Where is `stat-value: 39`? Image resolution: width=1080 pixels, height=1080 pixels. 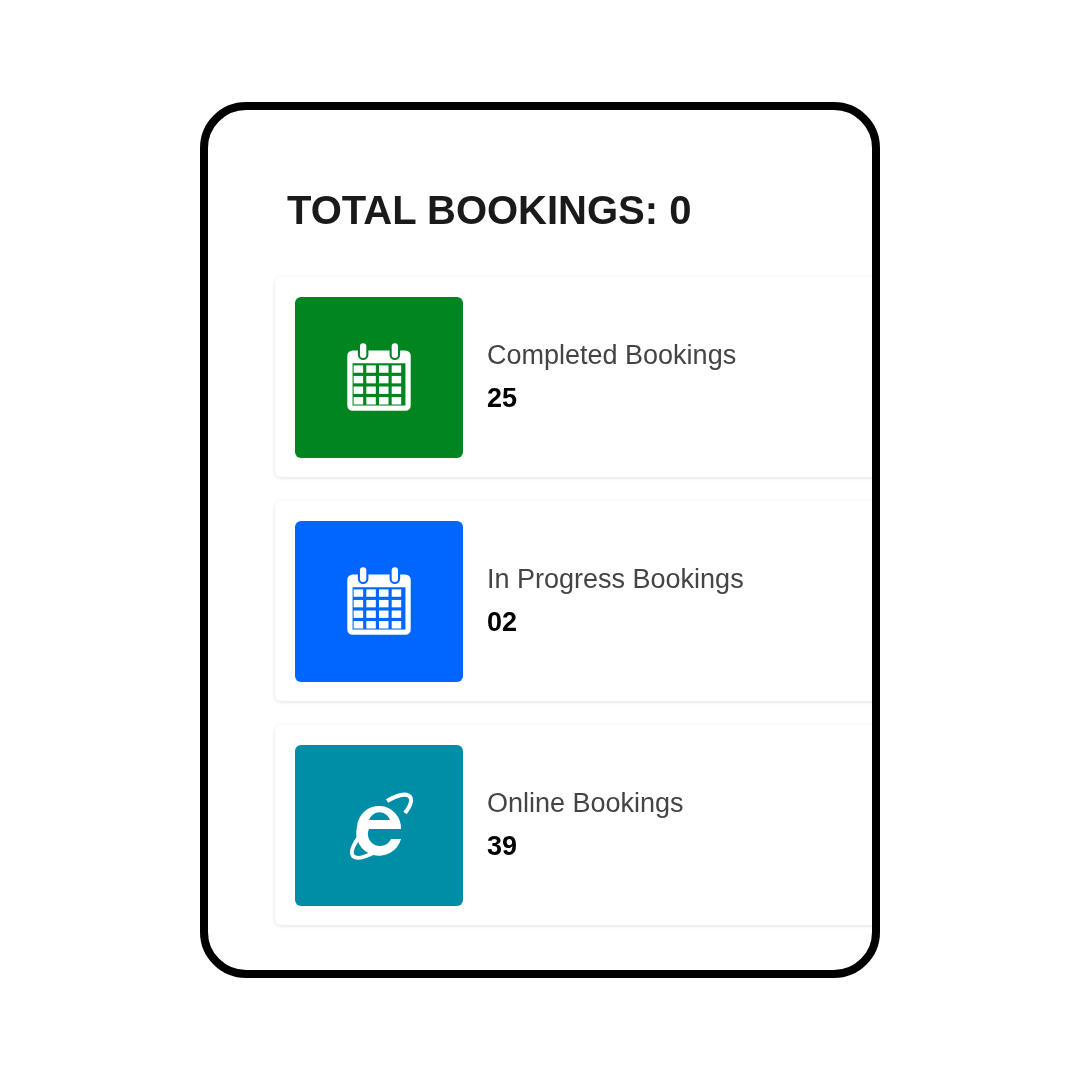 stat-value: 39 is located at coordinates (503, 846).